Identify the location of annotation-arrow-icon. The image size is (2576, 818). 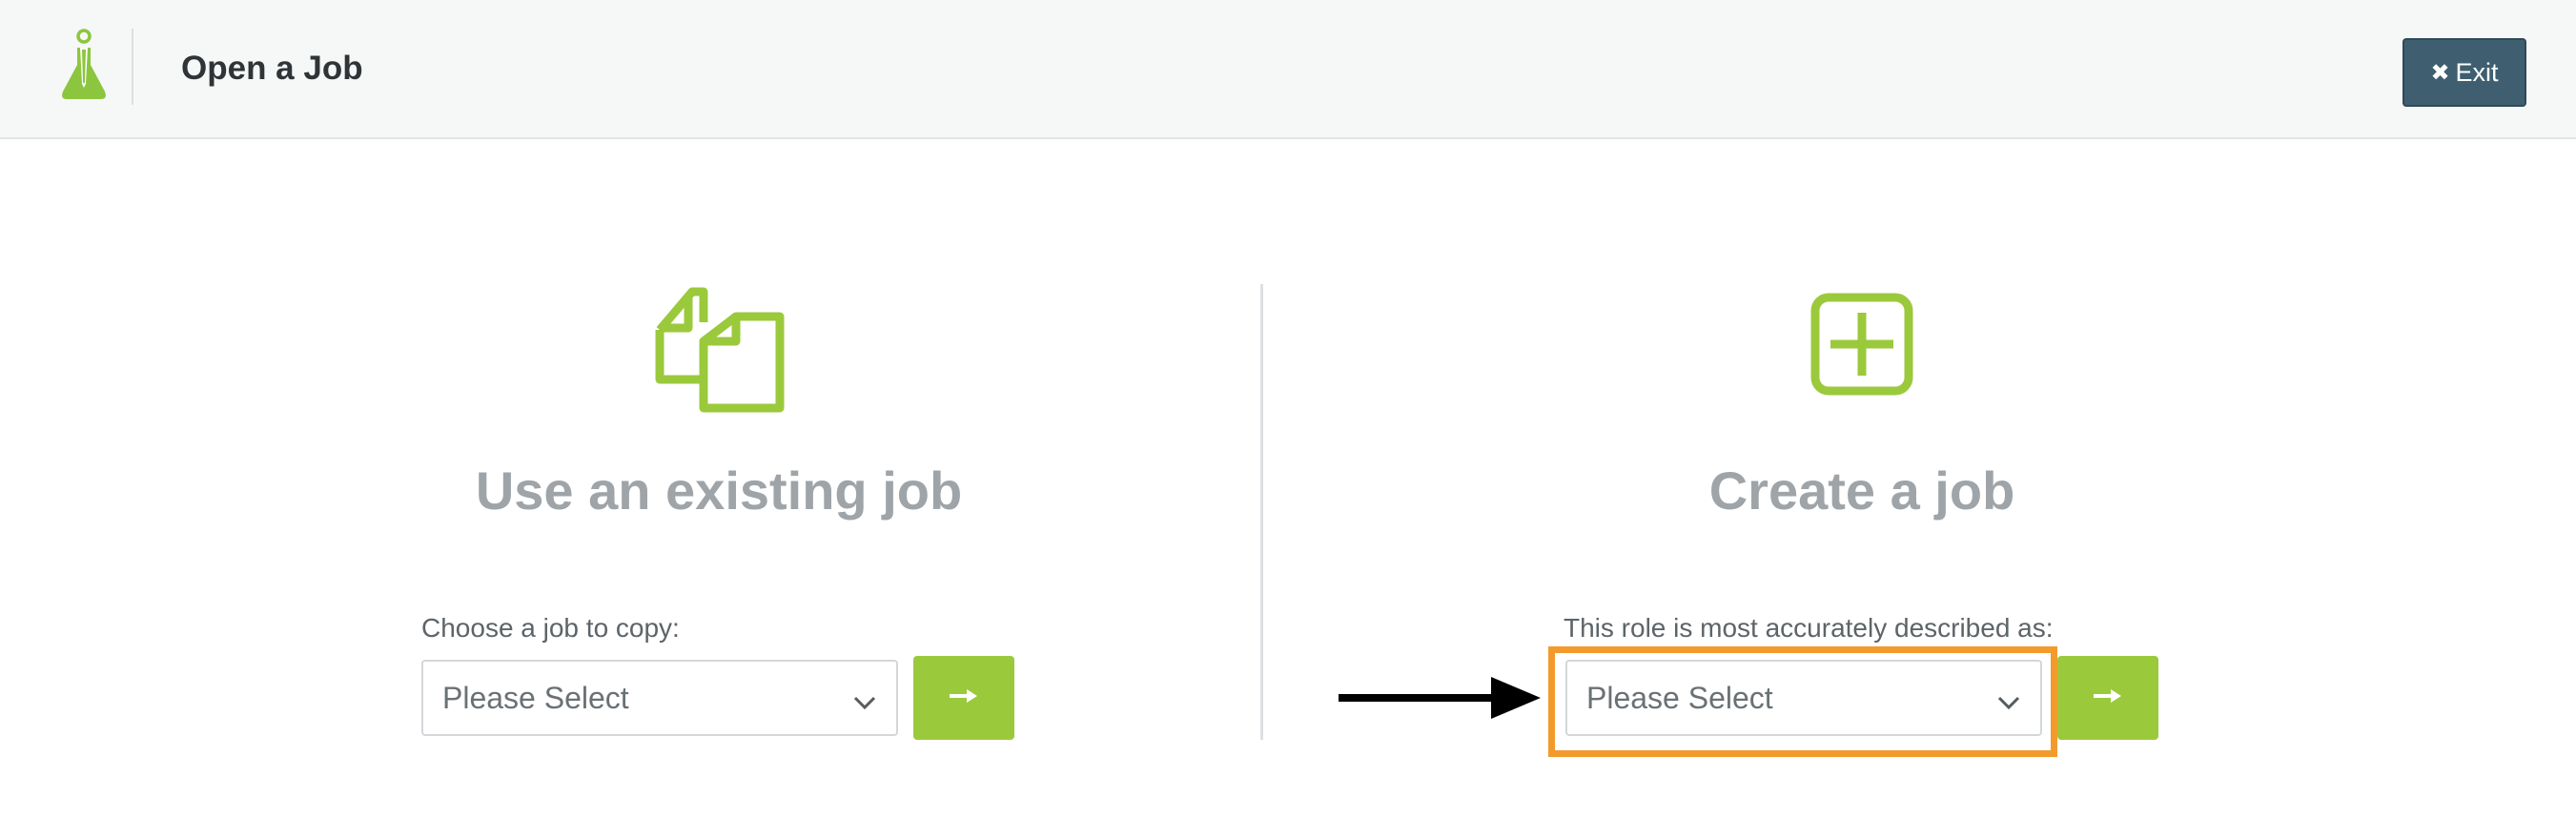
(1440, 700).